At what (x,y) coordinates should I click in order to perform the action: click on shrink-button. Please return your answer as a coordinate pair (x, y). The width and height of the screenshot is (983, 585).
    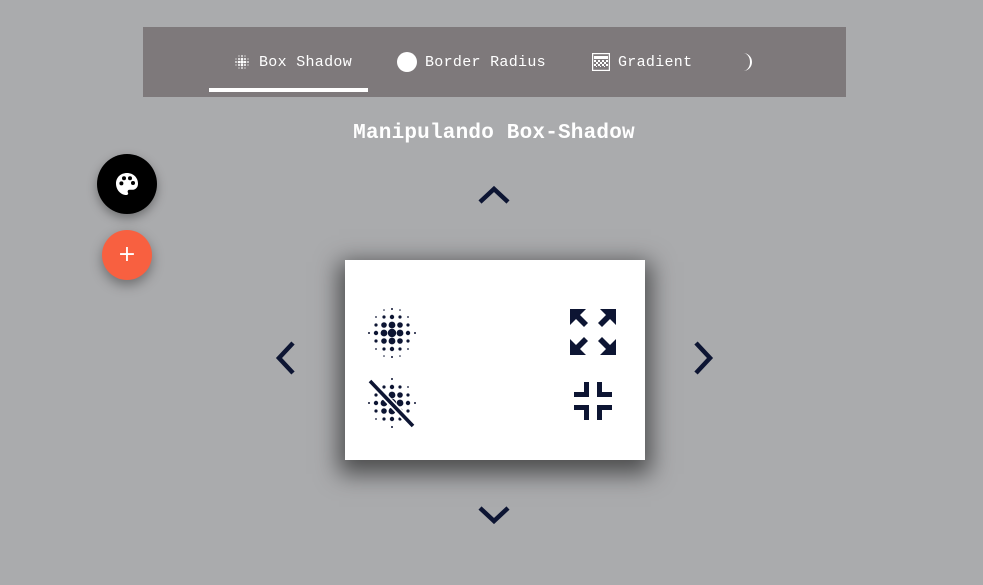
    Looking at the image, I should click on (593, 401).